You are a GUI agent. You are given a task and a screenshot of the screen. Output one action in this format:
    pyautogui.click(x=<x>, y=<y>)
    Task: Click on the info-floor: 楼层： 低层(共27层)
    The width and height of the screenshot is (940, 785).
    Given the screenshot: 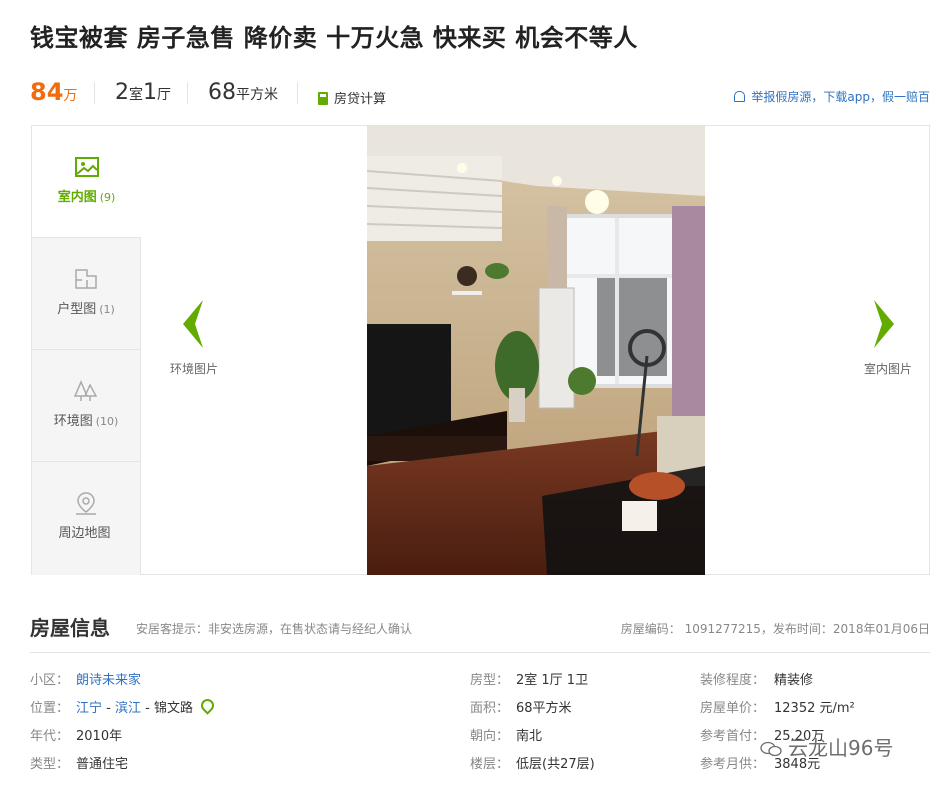 What is the action you would take?
    pyautogui.click(x=532, y=764)
    